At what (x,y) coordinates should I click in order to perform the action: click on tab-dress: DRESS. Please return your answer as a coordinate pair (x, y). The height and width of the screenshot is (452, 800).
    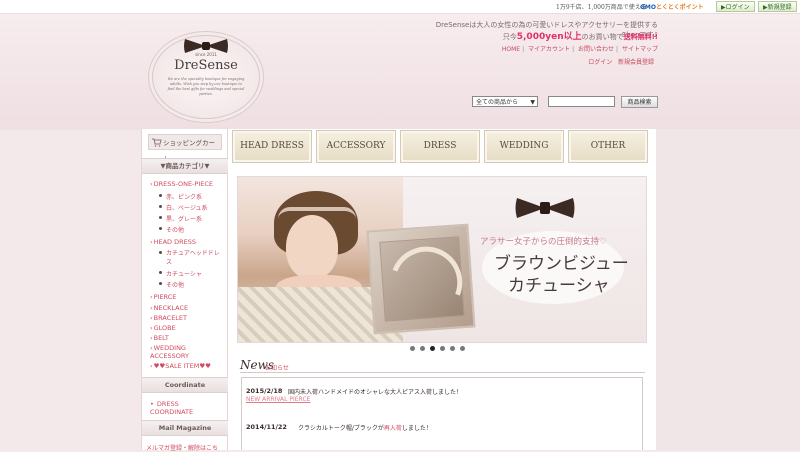
    Looking at the image, I should click on (440, 146).